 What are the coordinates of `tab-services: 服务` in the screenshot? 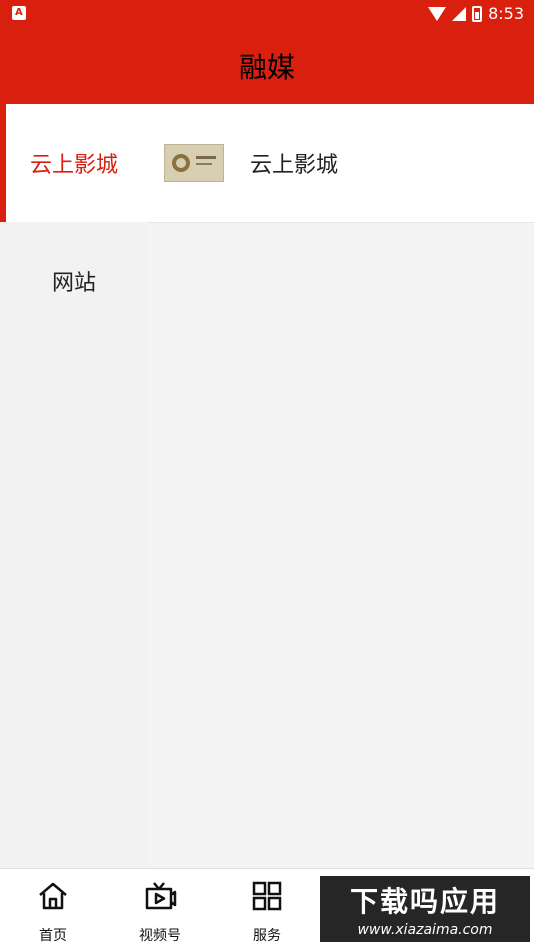 It's located at (267, 911).